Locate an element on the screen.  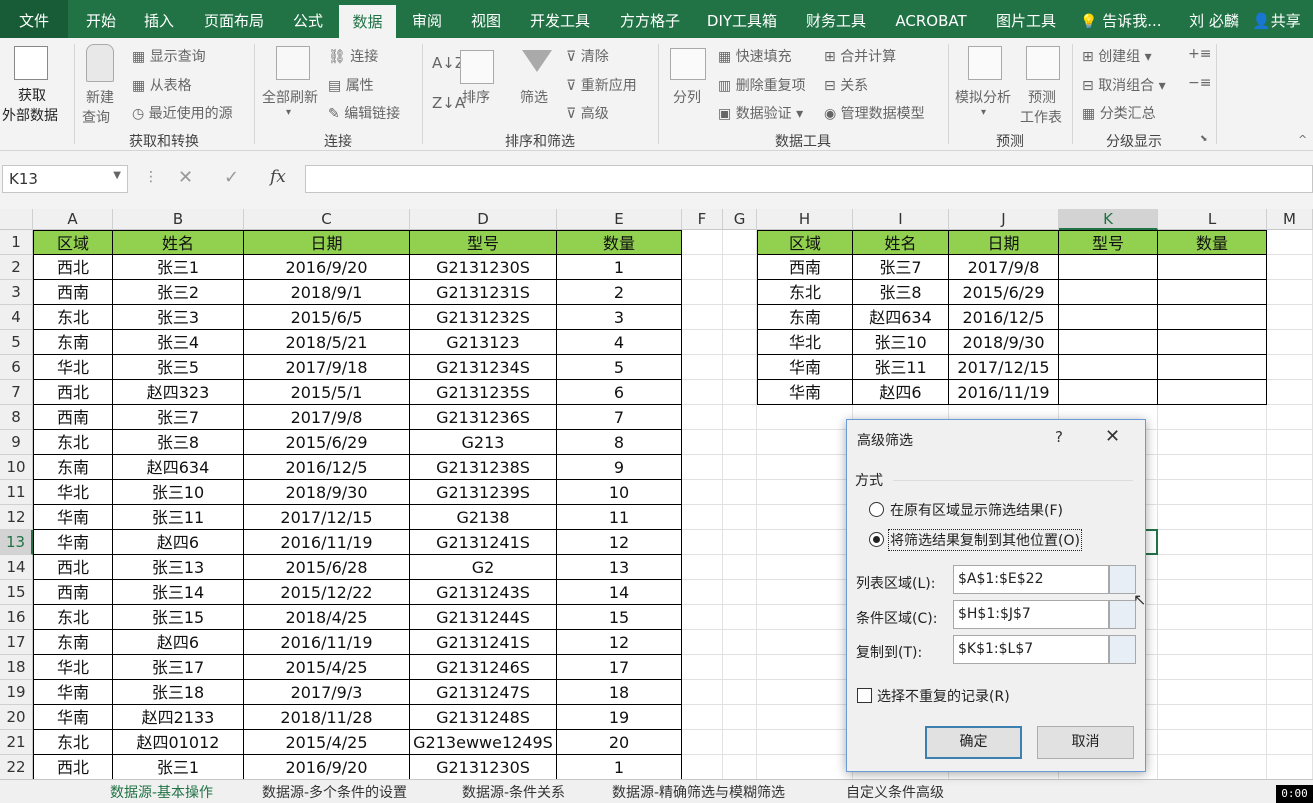
main_table-cell: G2131241S is located at coordinates (483, 542).